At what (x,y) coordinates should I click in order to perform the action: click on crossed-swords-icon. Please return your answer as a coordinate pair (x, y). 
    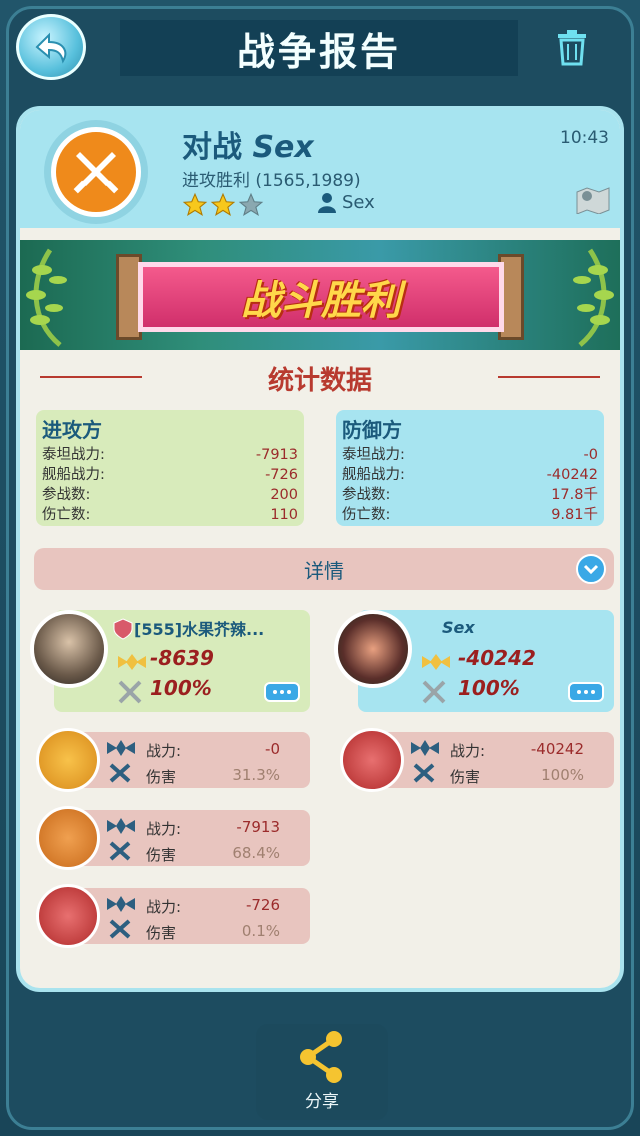
    Looking at the image, I should click on (96, 173).